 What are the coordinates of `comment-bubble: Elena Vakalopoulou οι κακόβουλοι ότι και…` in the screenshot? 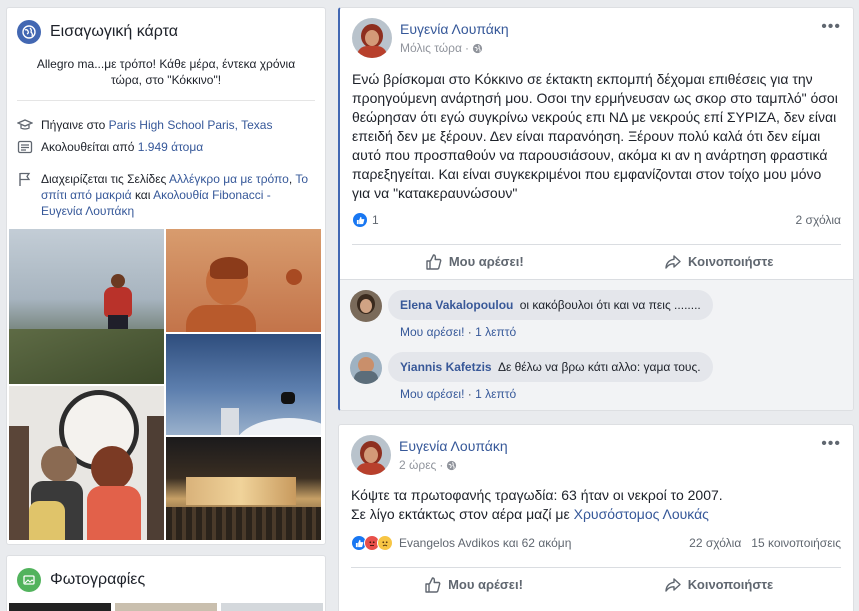 It's located at (550, 305).